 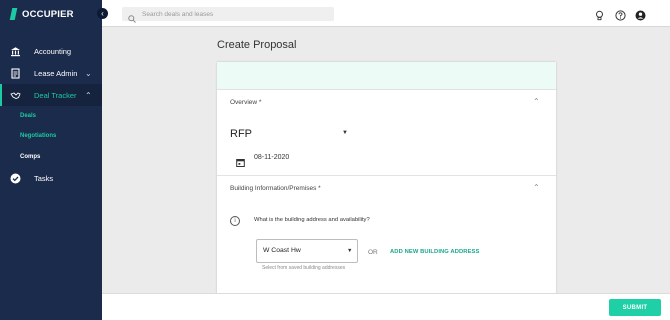 What do you see at coordinates (290, 135) in the screenshot?
I see `proposal-type-select: RFP ▼` at bounding box center [290, 135].